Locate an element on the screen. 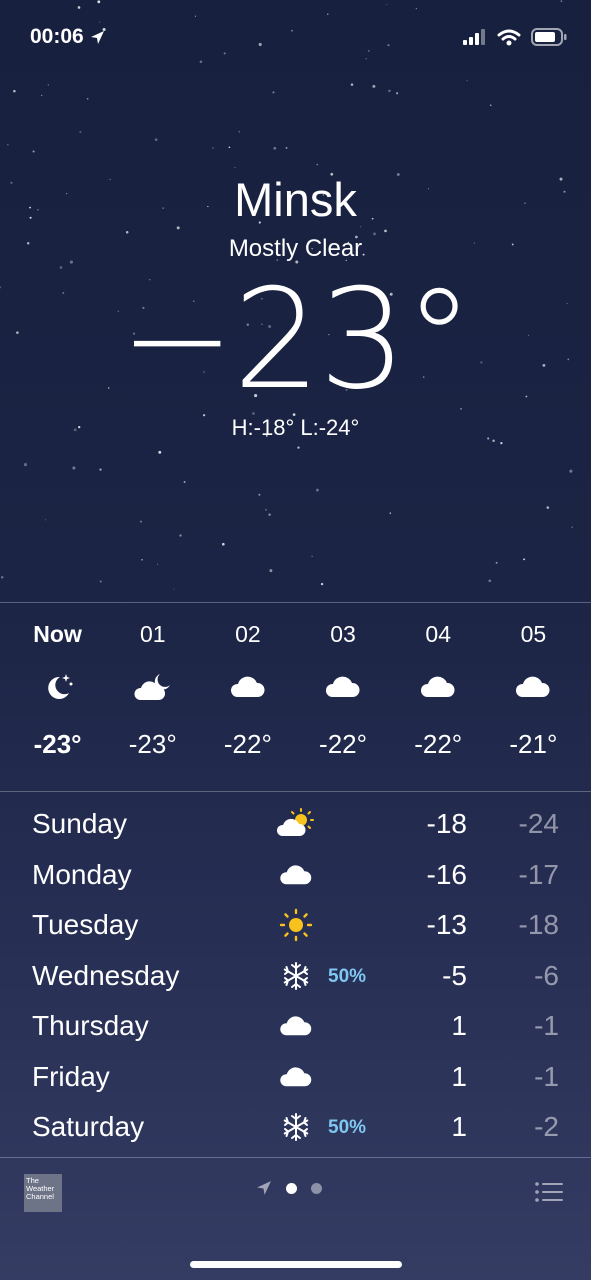 This screenshot has height=1280, width=591. current-temperature: −23° is located at coordinates (296, 339).